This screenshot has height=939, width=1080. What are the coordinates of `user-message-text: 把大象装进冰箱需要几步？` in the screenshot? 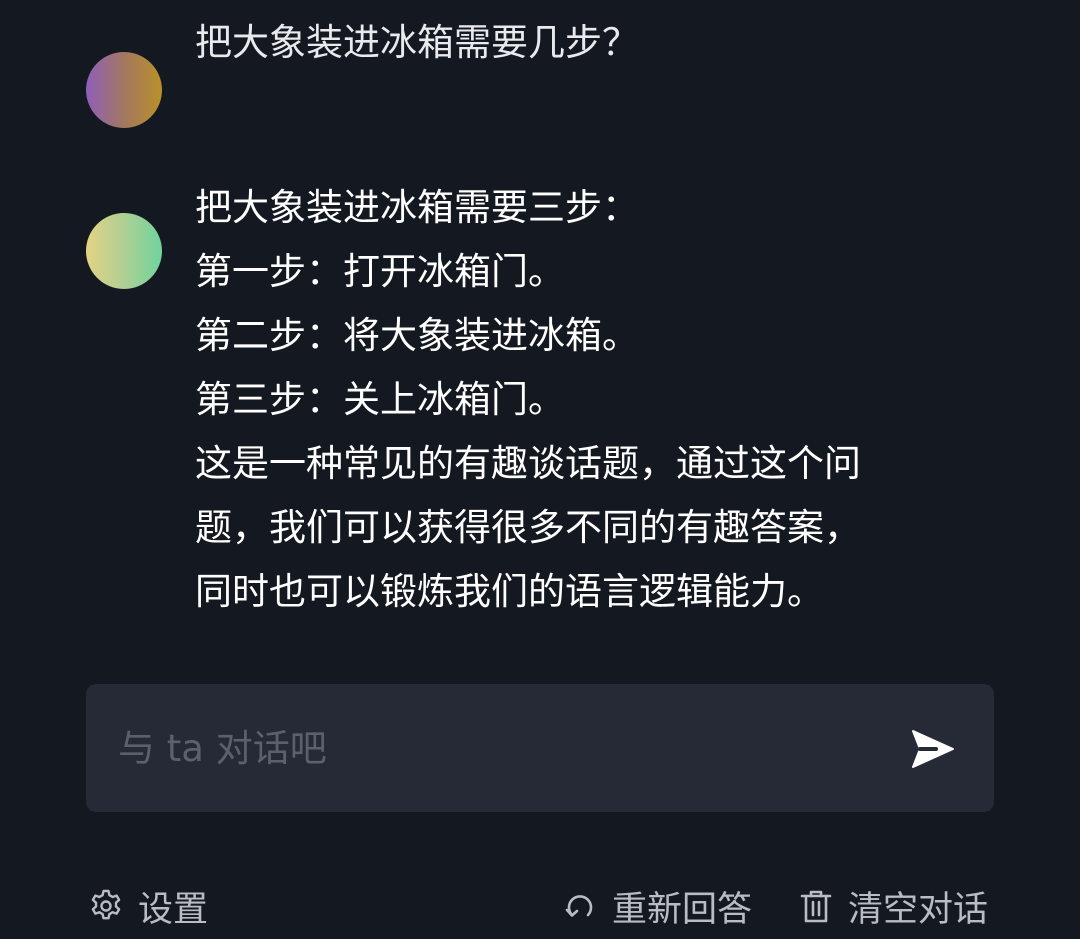 It's located at (417, 42).